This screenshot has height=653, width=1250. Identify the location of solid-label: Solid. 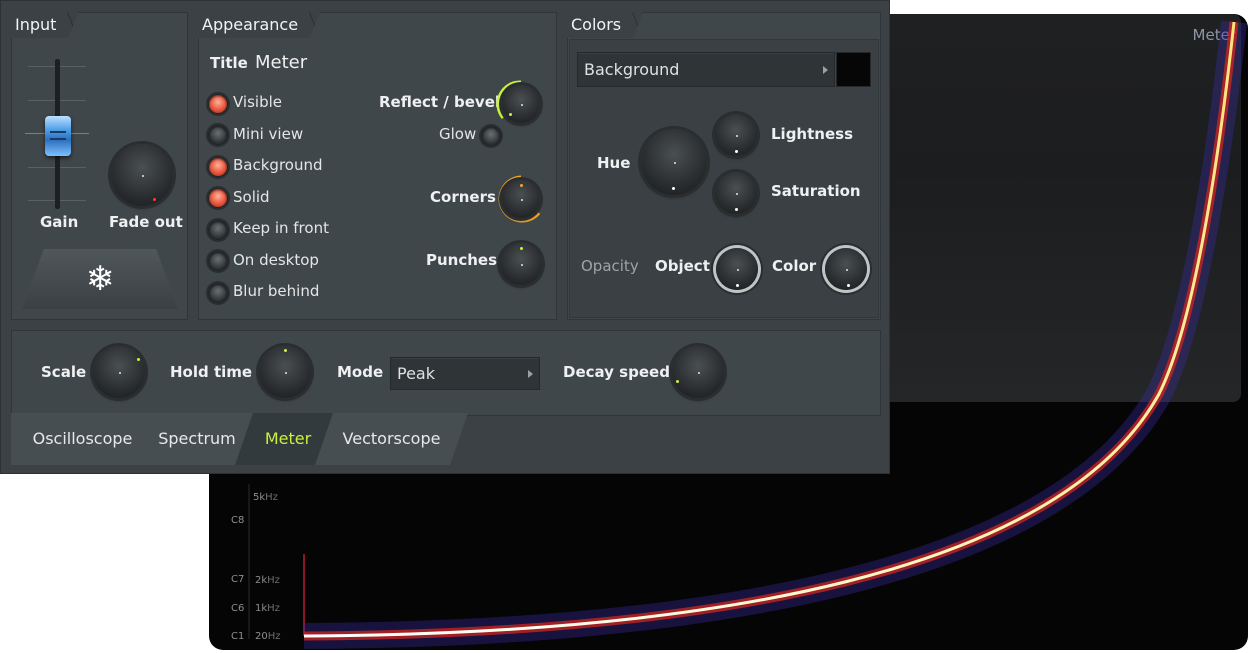
(251, 197).